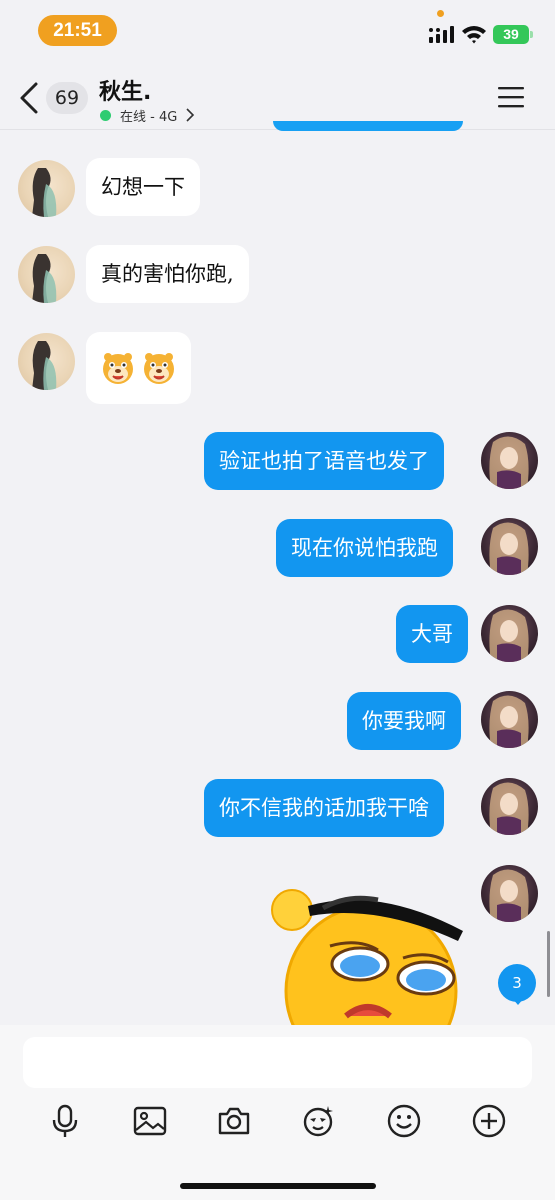  Describe the element at coordinates (190, 115) in the screenshot. I see `chevron-right-icon` at that location.